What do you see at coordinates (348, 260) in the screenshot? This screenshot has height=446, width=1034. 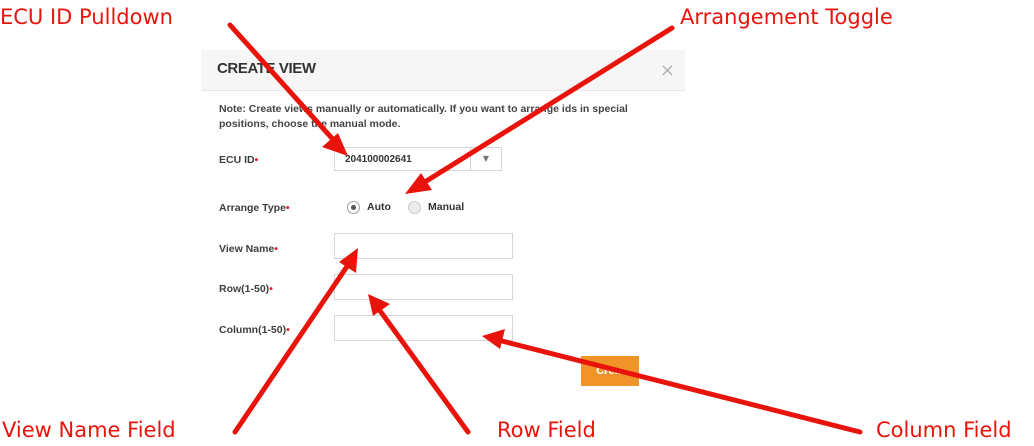 I see `arrow-view-name-head` at bounding box center [348, 260].